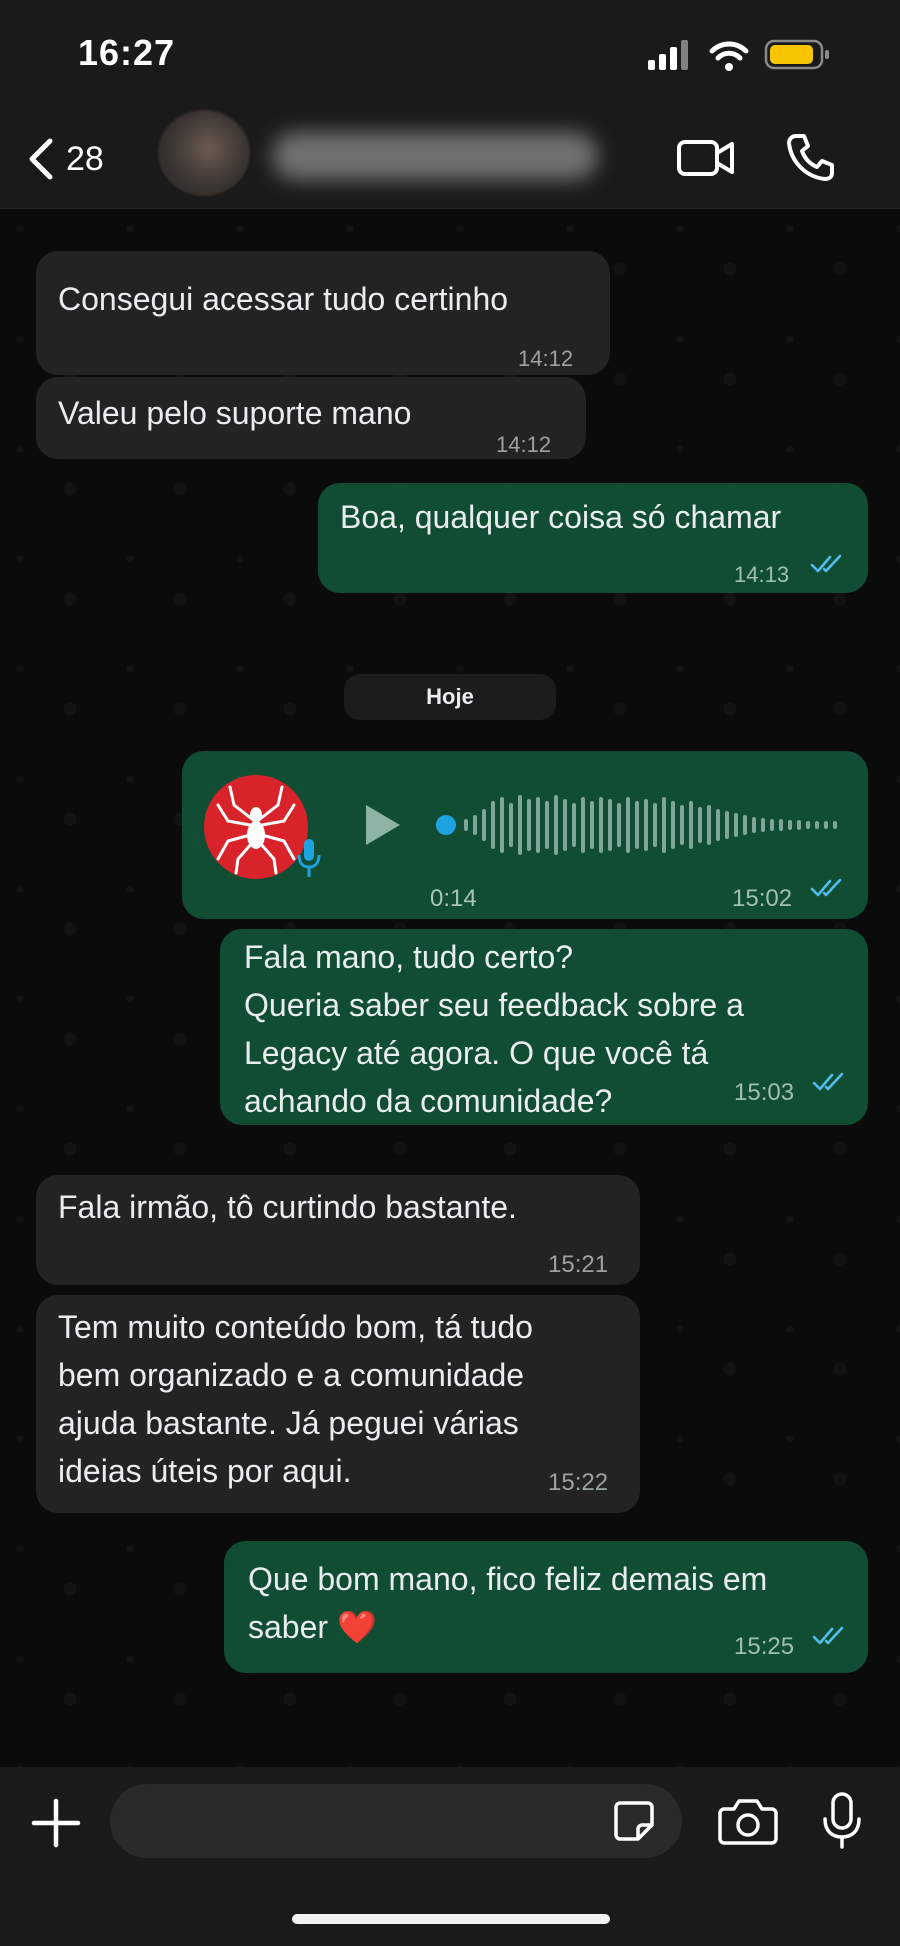  Describe the element at coordinates (842, 1821) in the screenshot. I see `microphone-icon` at that location.